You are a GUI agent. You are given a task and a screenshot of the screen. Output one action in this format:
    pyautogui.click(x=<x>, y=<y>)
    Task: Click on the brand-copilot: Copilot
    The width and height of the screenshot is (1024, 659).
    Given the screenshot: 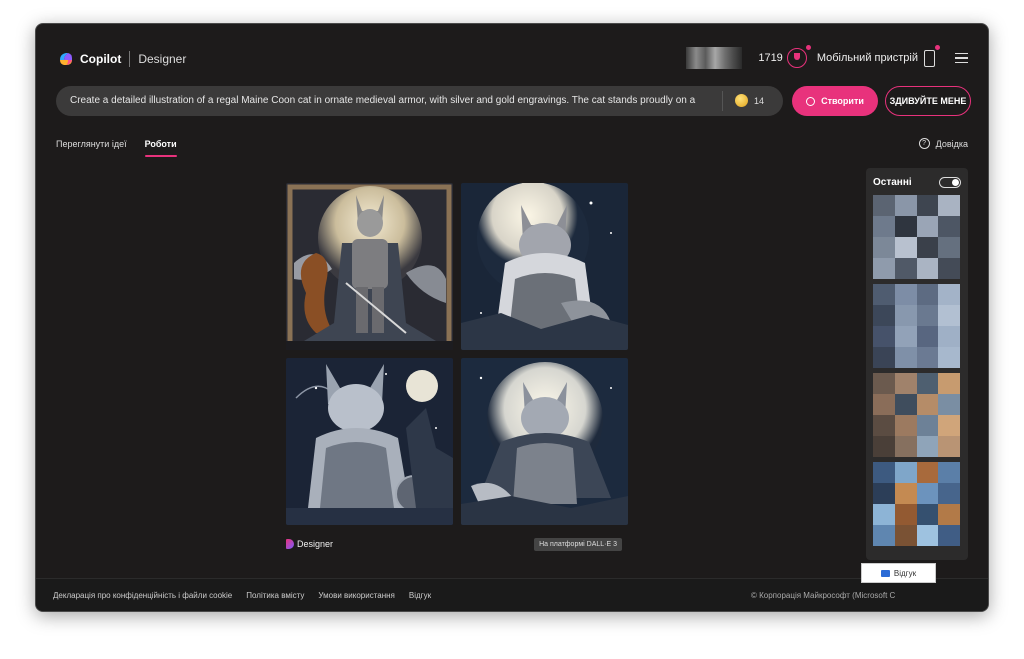 What is the action you would take?
    pyautogui.click(x=101, y=59)
    